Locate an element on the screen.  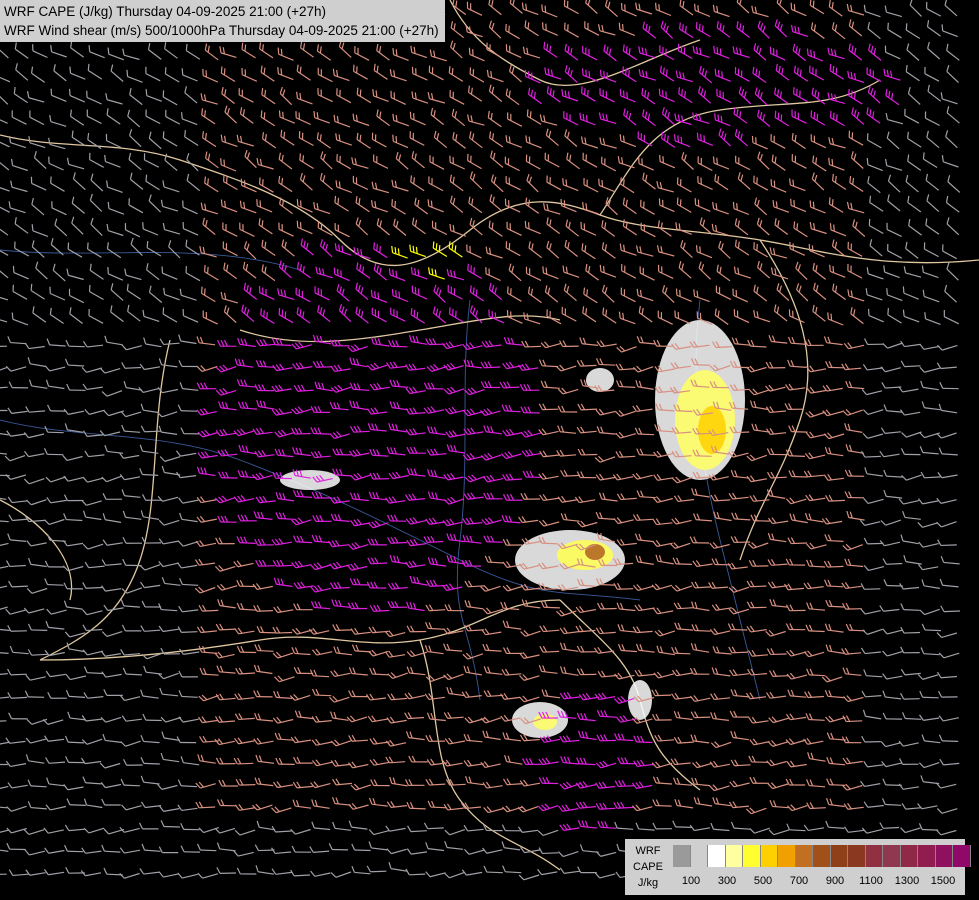
legend-color-scale is located at coordinates (822, 856).